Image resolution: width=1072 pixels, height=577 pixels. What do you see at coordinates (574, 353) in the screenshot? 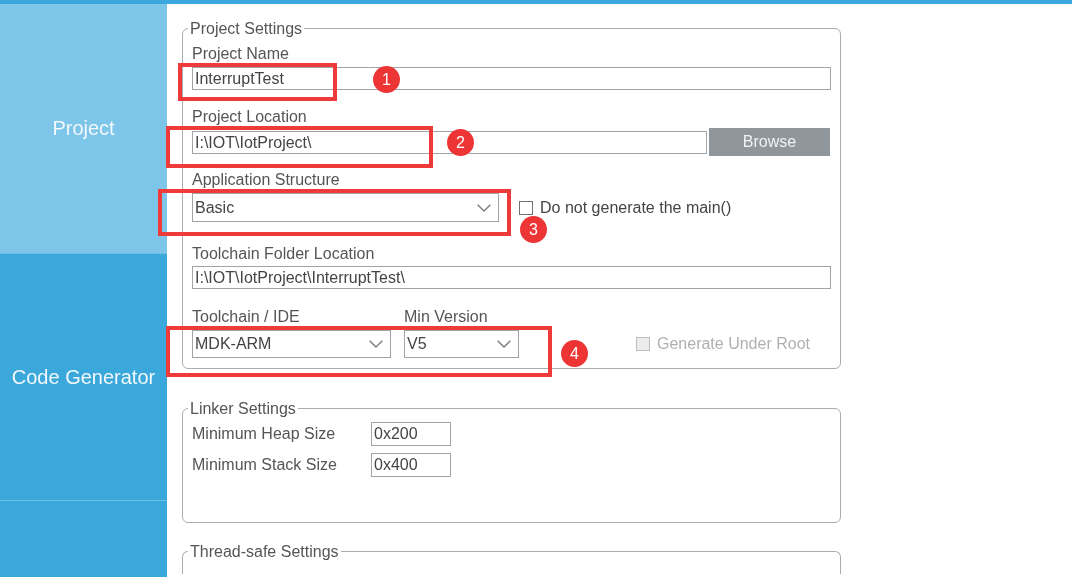
I see `annotation-number: 4` at bounding box center [574, 353].